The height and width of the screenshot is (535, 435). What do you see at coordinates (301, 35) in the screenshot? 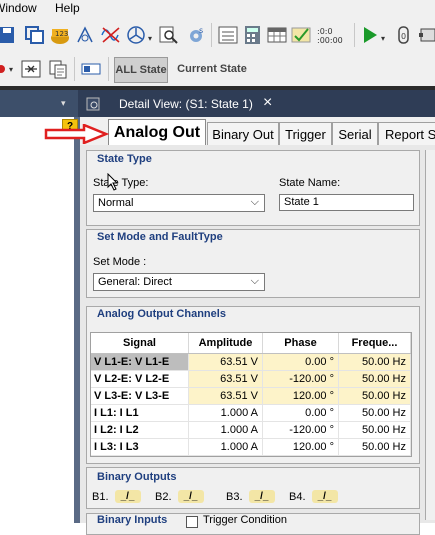
I see `check-list-icon` at bounding box center [301, 35].